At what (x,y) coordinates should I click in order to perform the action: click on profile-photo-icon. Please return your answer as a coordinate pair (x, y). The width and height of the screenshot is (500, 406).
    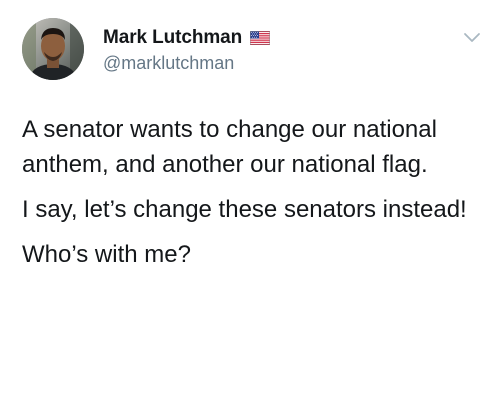
    Looking at the image, I should click on (53, 49).